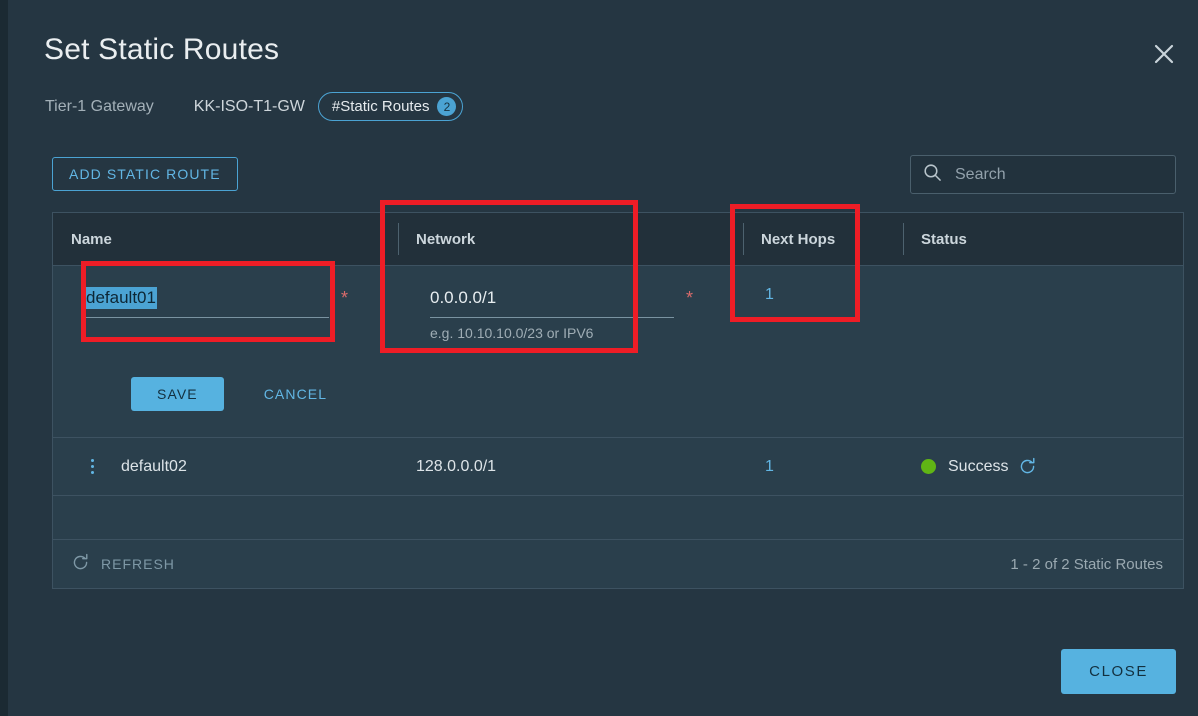 The width and height of the screenshot is (1198, 716). I want to click on record-count-label: 1 - 2 of 2 Static Routes, so click(1086, 564).